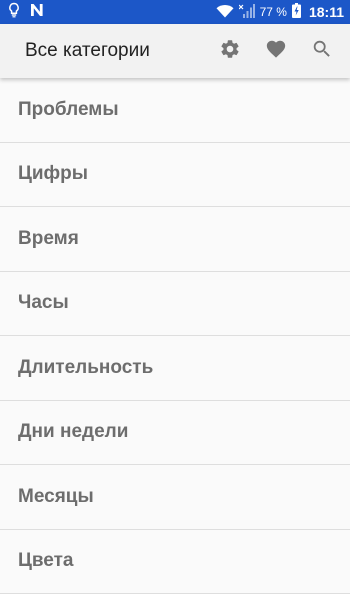 The image size is (350, 594). I want to click on settings-button, so click(230, 51).